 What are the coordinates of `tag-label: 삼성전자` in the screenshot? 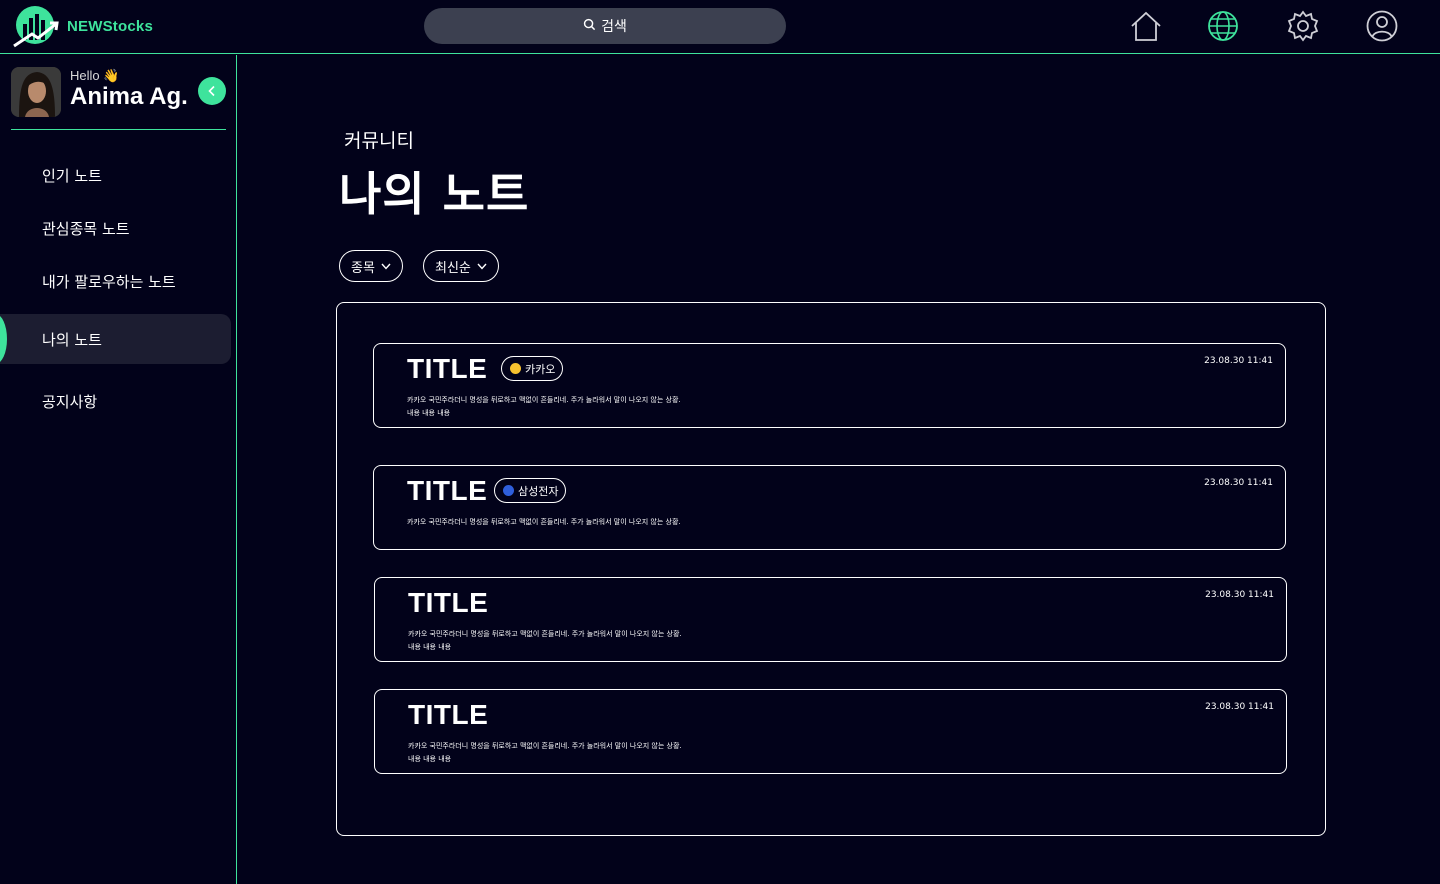 It's located at (538, 491).